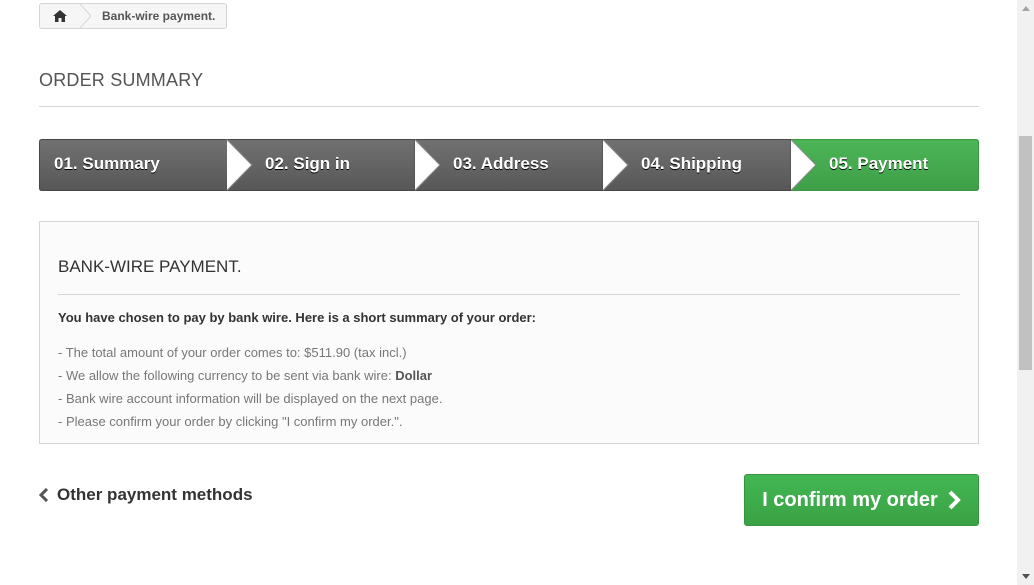  What do you see at coordinates (509, 88) in the screenshot?
I see `page-title: ORDER SUMMARY` at bounding box center [509, 88].